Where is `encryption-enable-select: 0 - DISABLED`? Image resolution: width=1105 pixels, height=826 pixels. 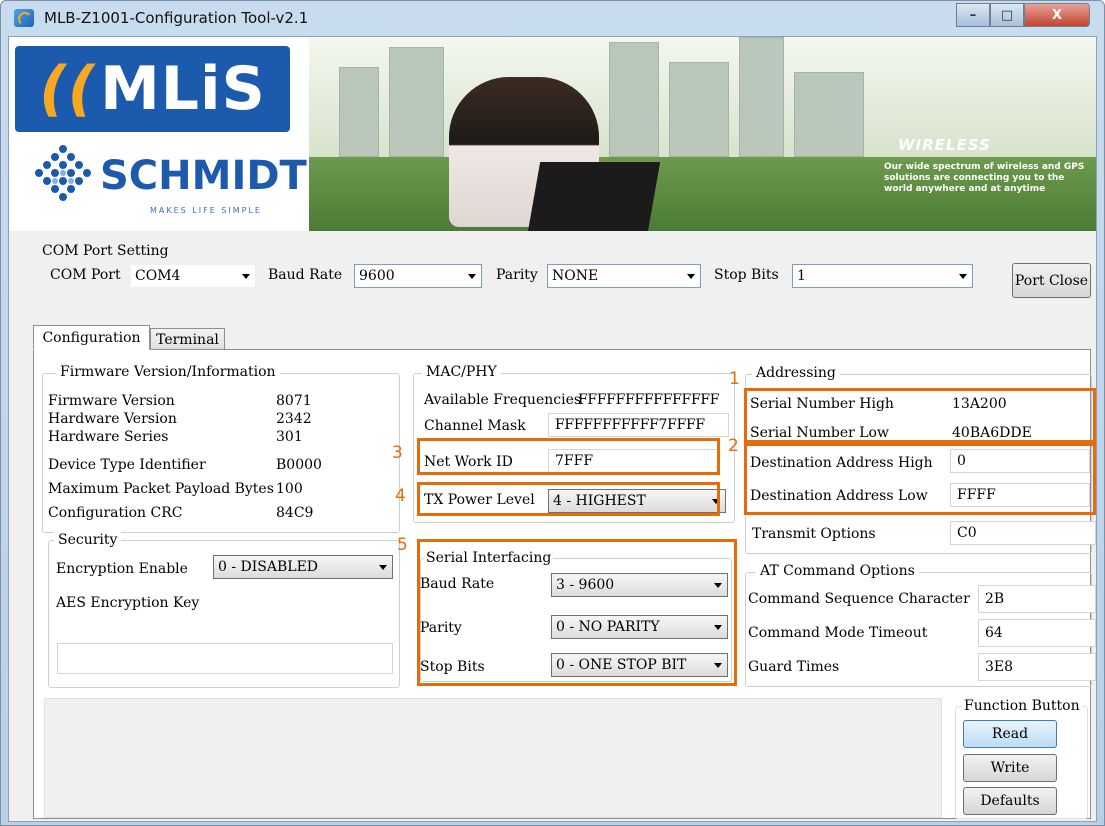 encryption-enable-select: 0 - DISABLED is located at coordinates (303, 567).